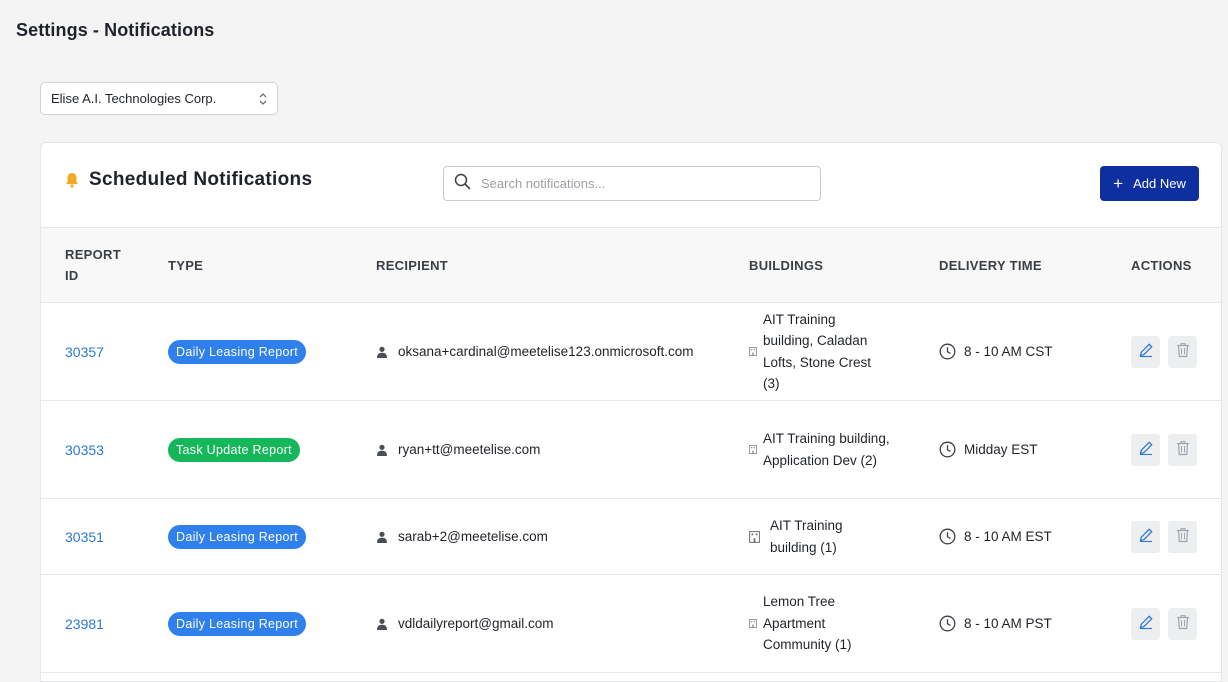 This screenshot has width=1228, height=682. What do you see at coordinates (84, 352) in the screenshot?
I see `report-id-link: 30357` at bounding box center [84, 352].